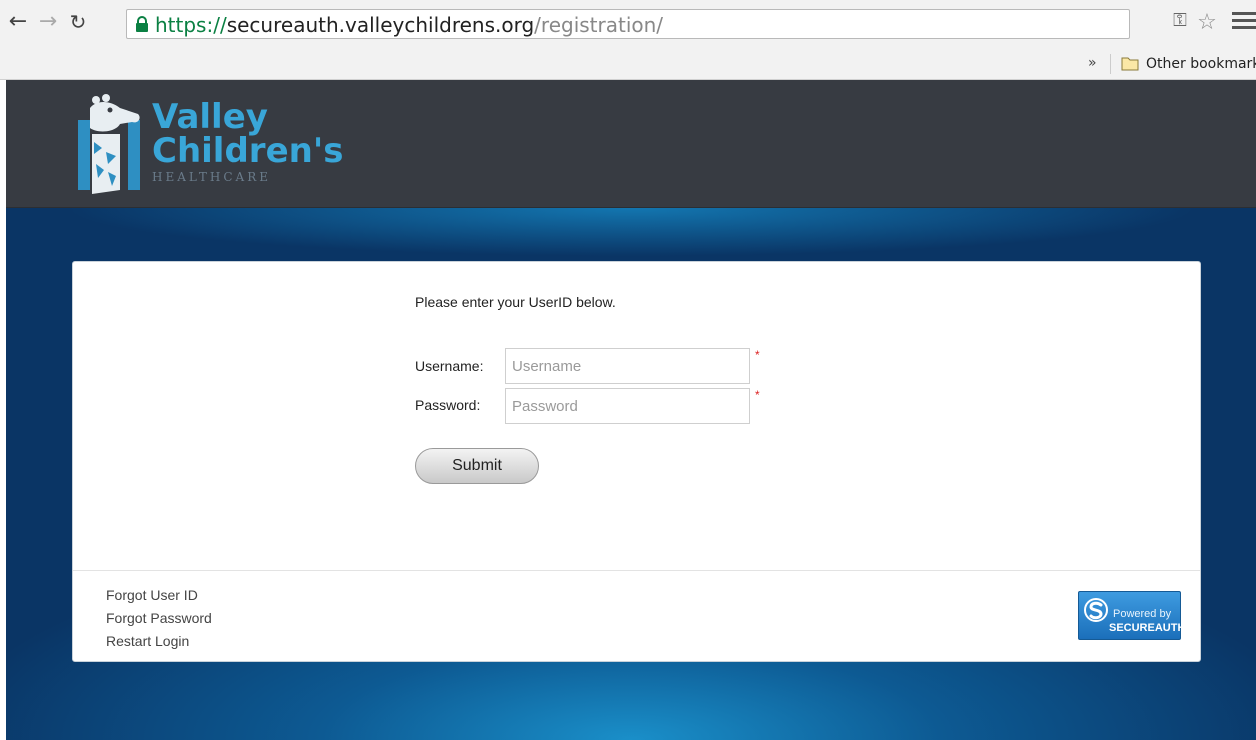 Image resolution: width=1256 pixels, height=740 pixels. What do you see at coordinates (449, 366) in the screenshot?
I see `username-label: Username:` at bounding box center [449, 366].